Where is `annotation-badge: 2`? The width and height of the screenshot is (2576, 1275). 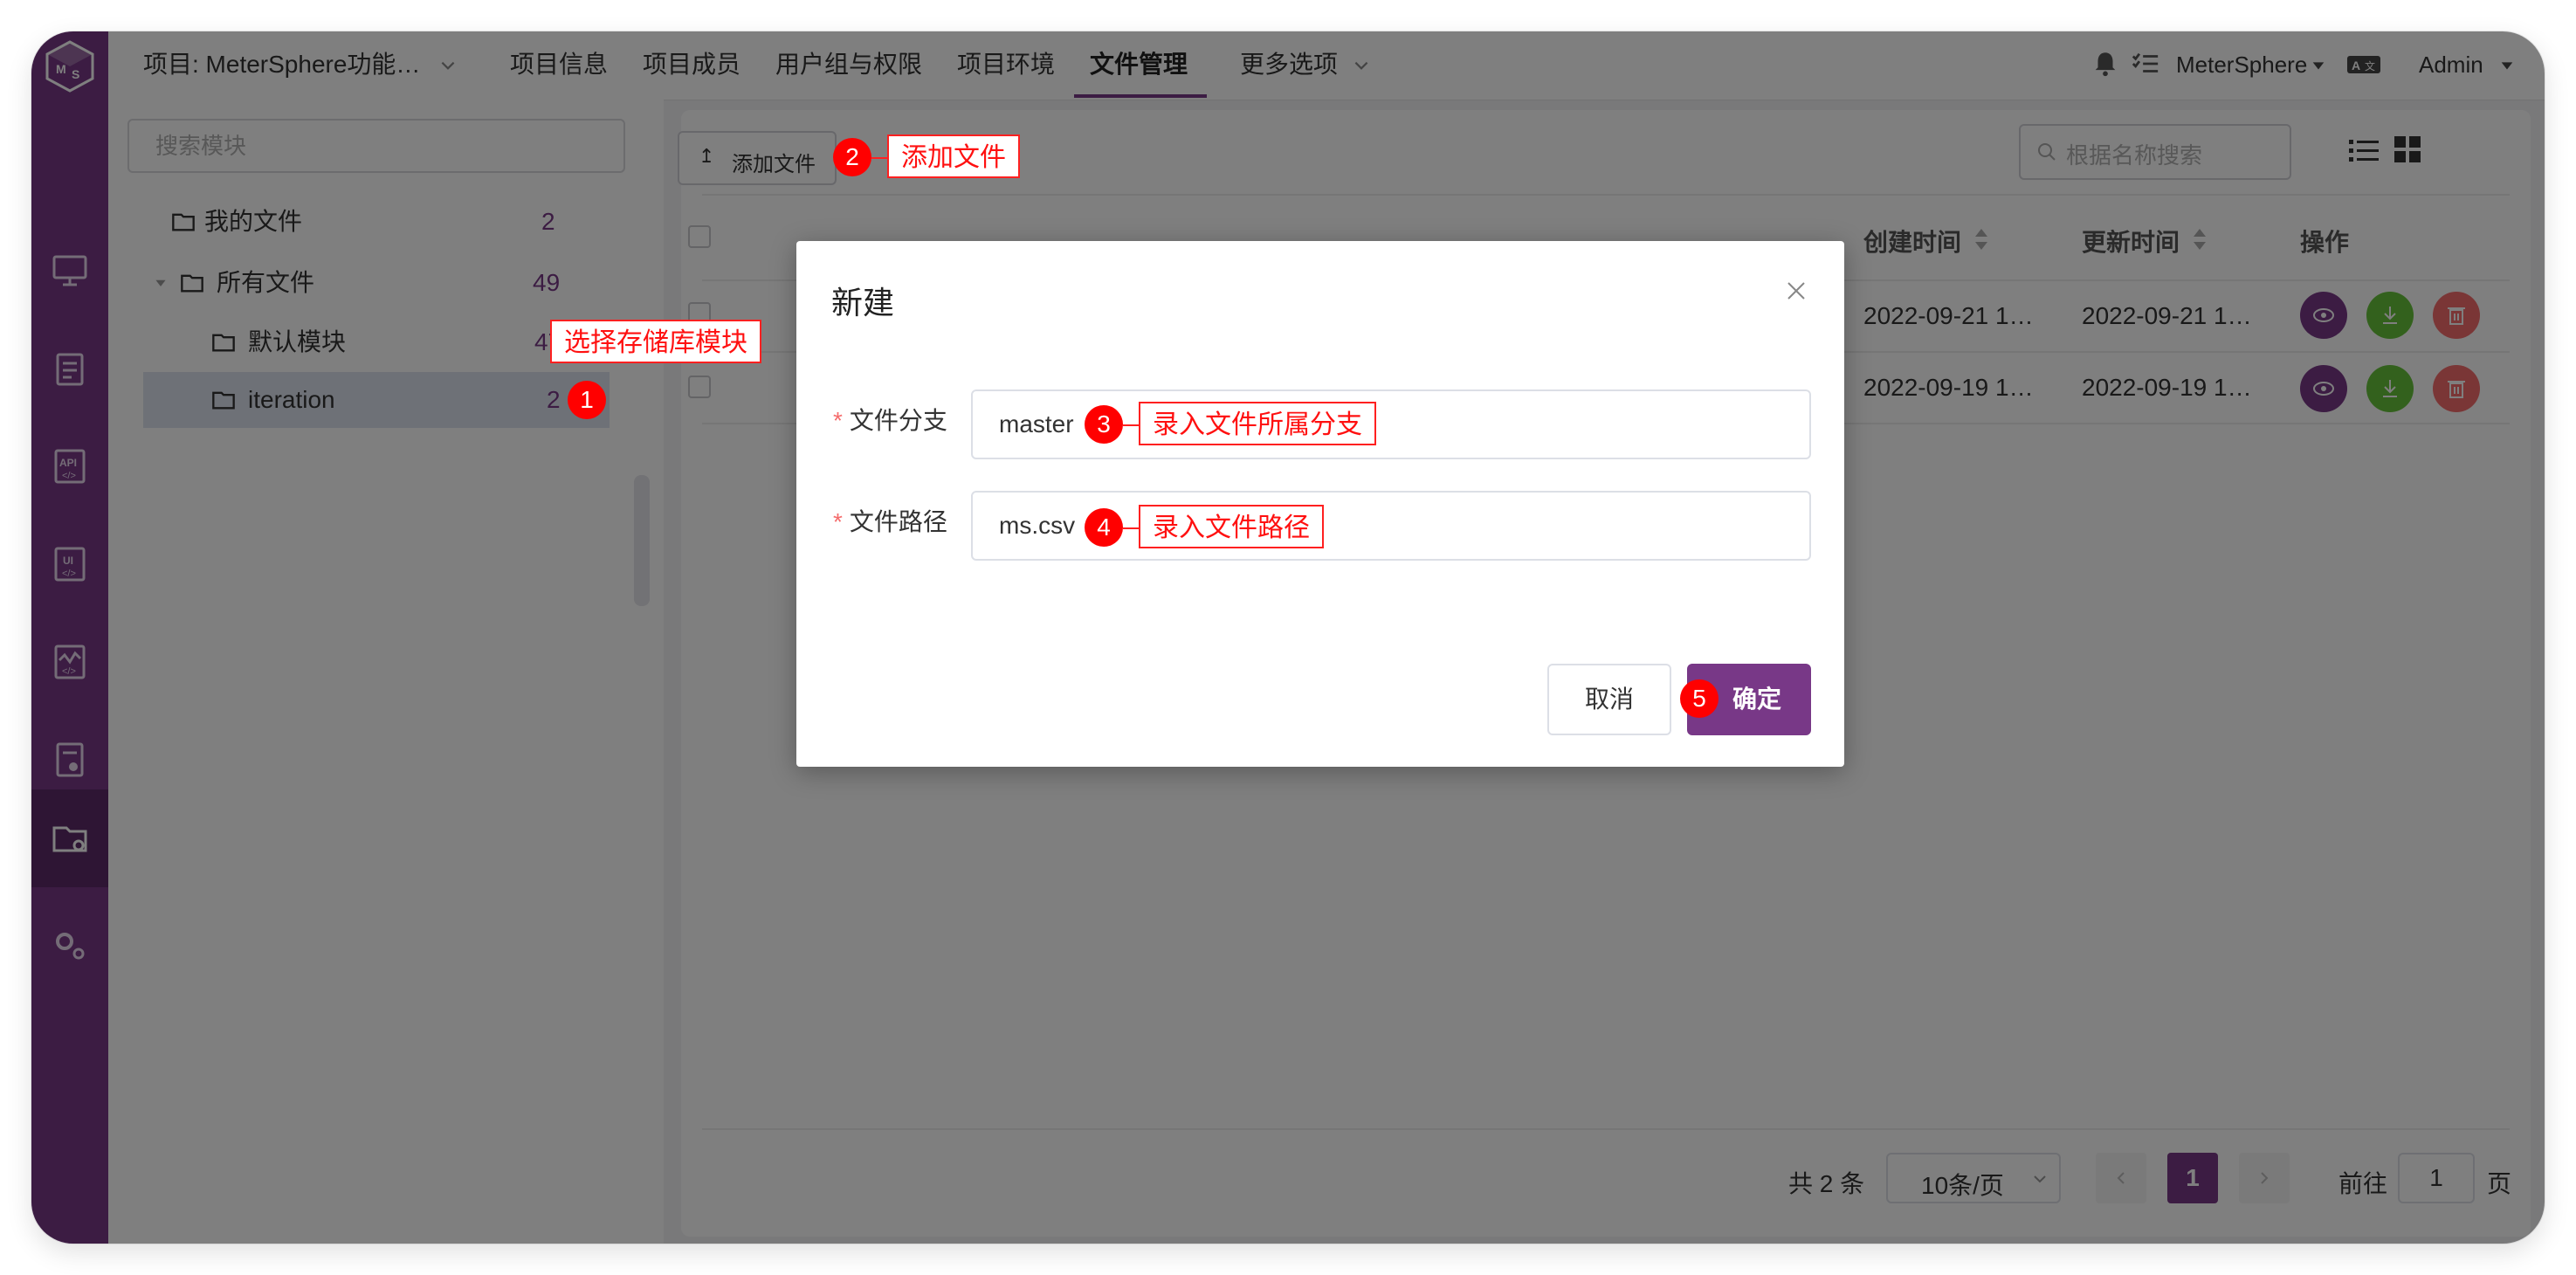 annotation-badge: 2 is located at coordinates (852, 157).